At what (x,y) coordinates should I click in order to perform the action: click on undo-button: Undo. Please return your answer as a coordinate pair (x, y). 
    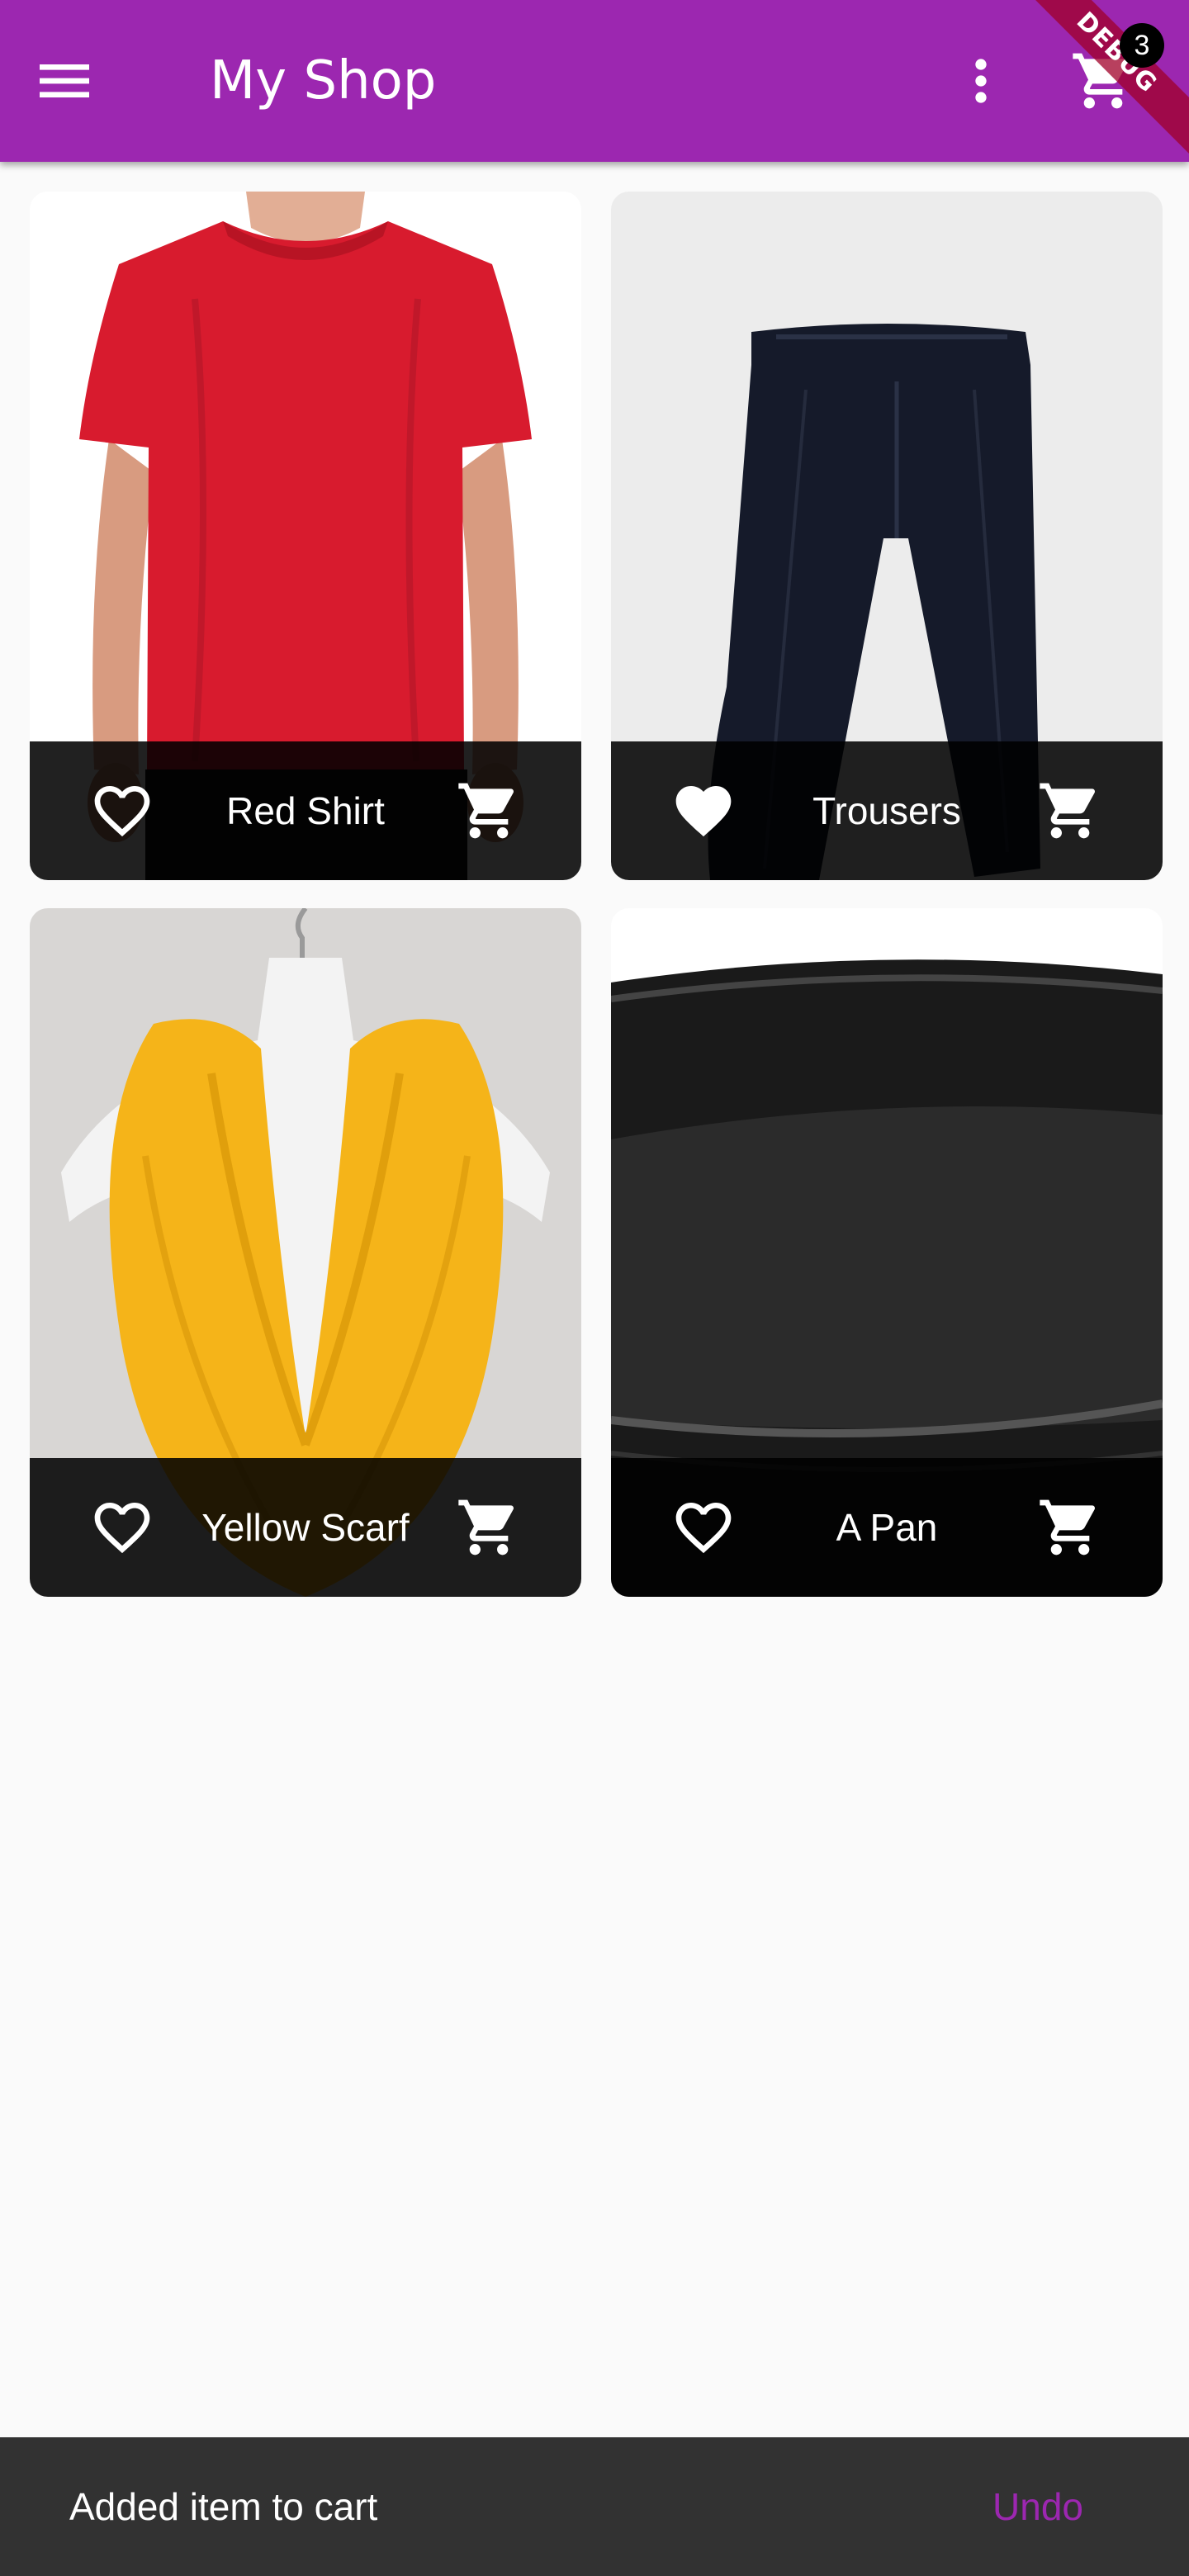
    Looking at the image, I should click on (1037, 2506).